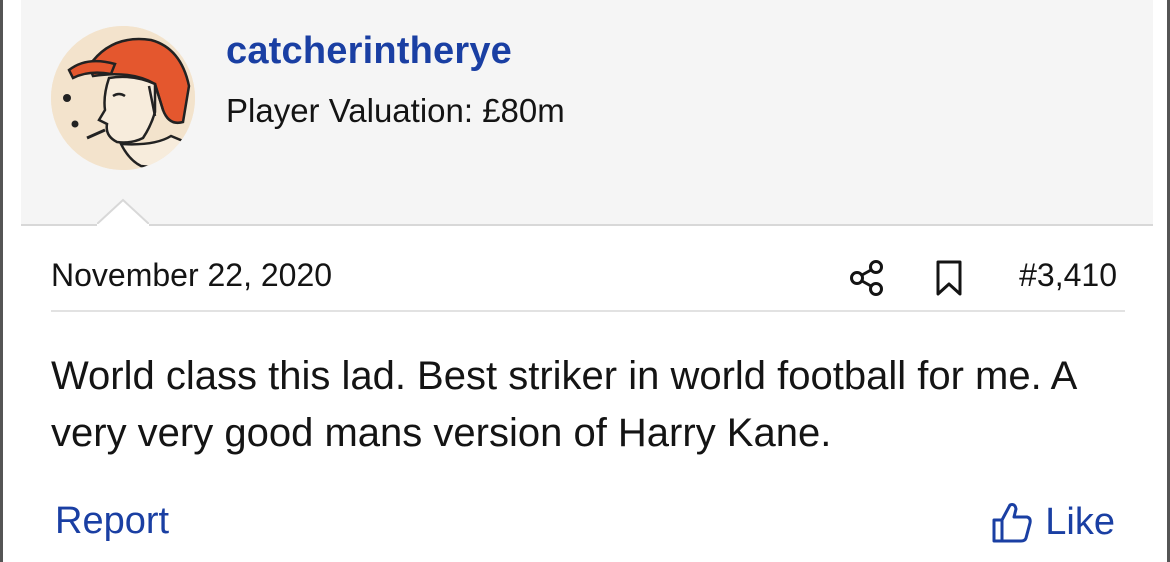 The height and width of the screenshot is (562, 1170). What do you see at coordinates (1068, 275) in the screenshot?
I see `post-number-link: #3,410` at bounding box center [1068, 275].